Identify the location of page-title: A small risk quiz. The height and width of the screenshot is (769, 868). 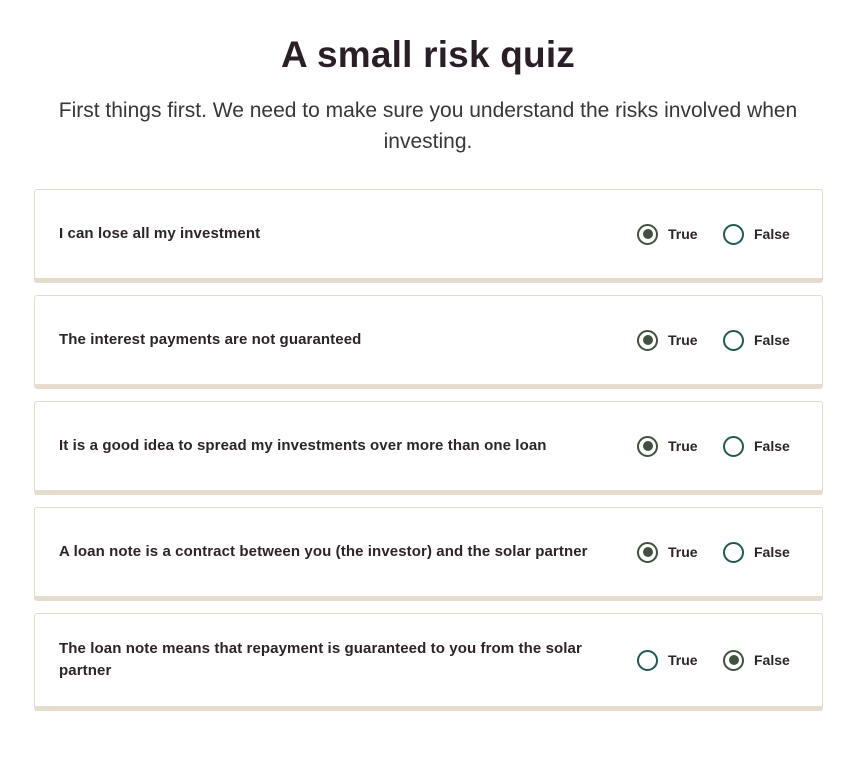
(428, 54).